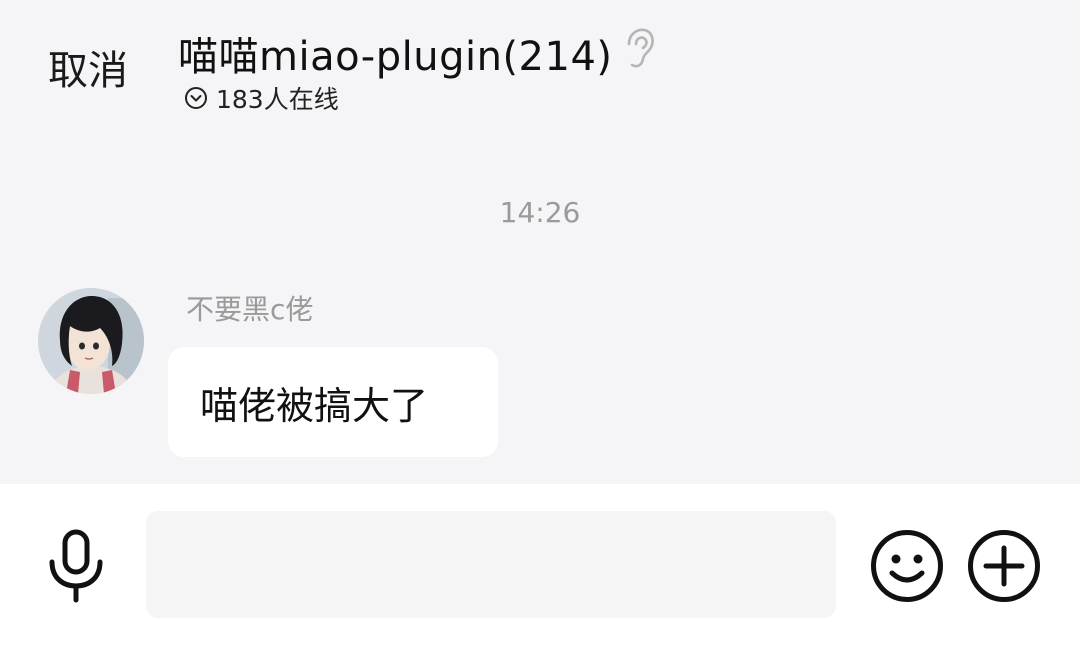 This screenshot has width=1080, height=646. I want to click on cancel-button: 取消, so click(88, 67).